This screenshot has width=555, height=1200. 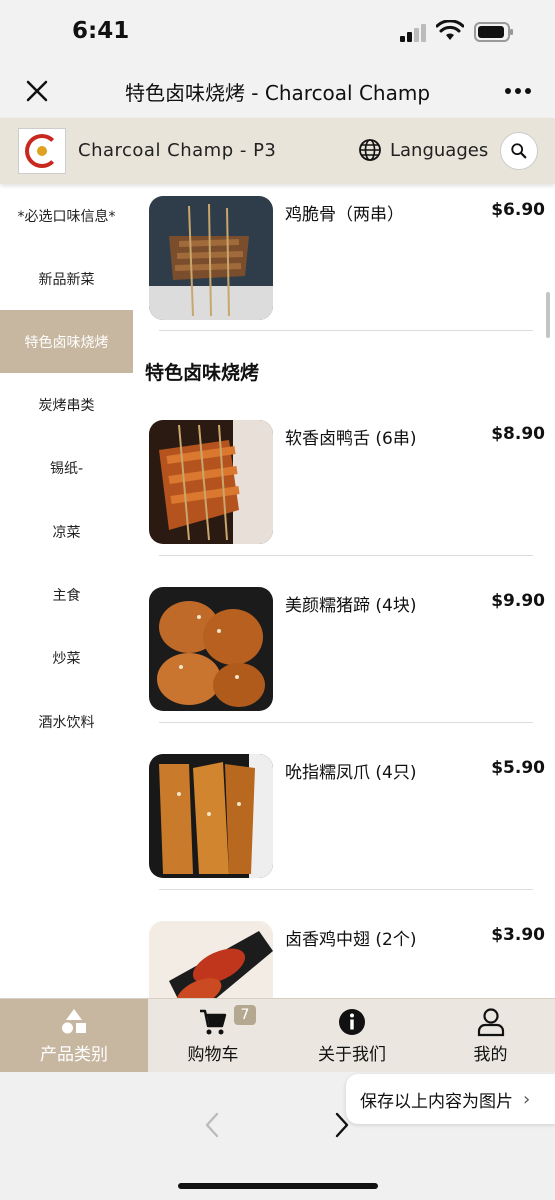 I want to click on tab-label: 产品类别, so click(x=74, y=1055).